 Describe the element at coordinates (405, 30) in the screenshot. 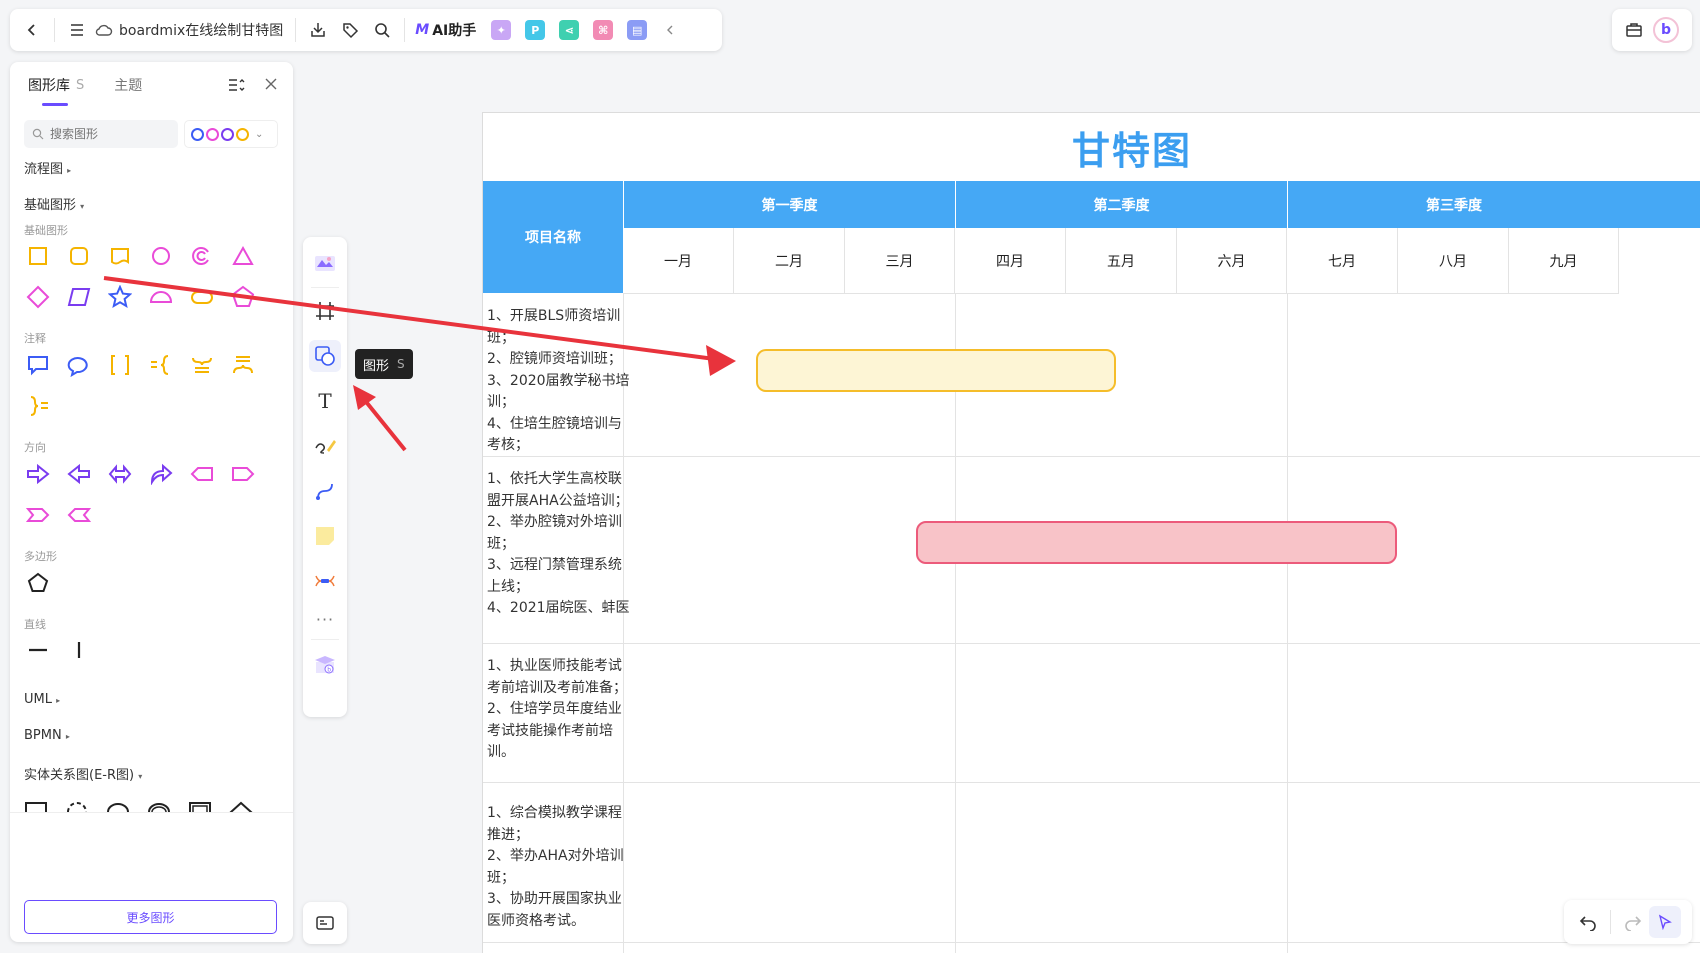

I see `divider` at that location.